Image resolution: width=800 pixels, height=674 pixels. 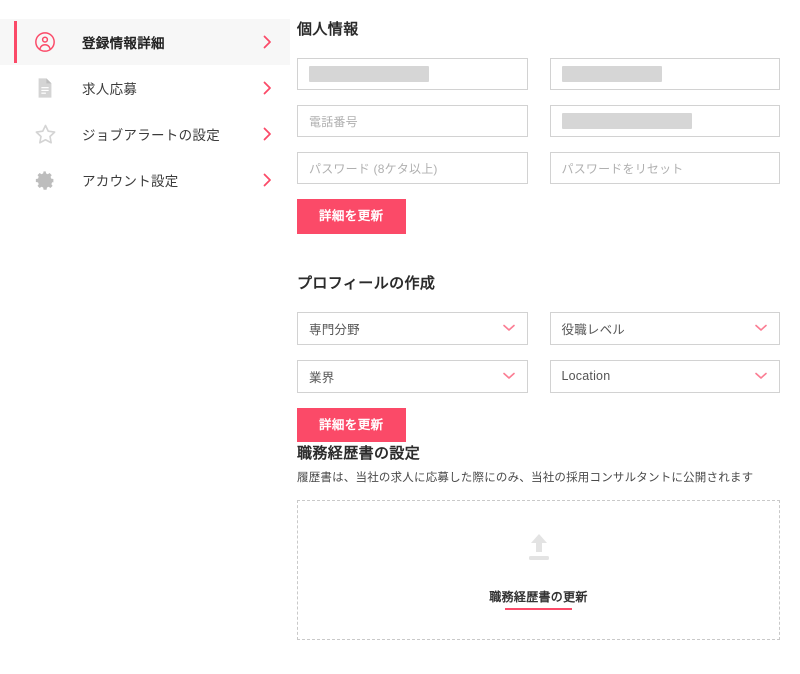 I want to click on update-details-button-personal: 詳細を更新, so click(x=351, y=216).